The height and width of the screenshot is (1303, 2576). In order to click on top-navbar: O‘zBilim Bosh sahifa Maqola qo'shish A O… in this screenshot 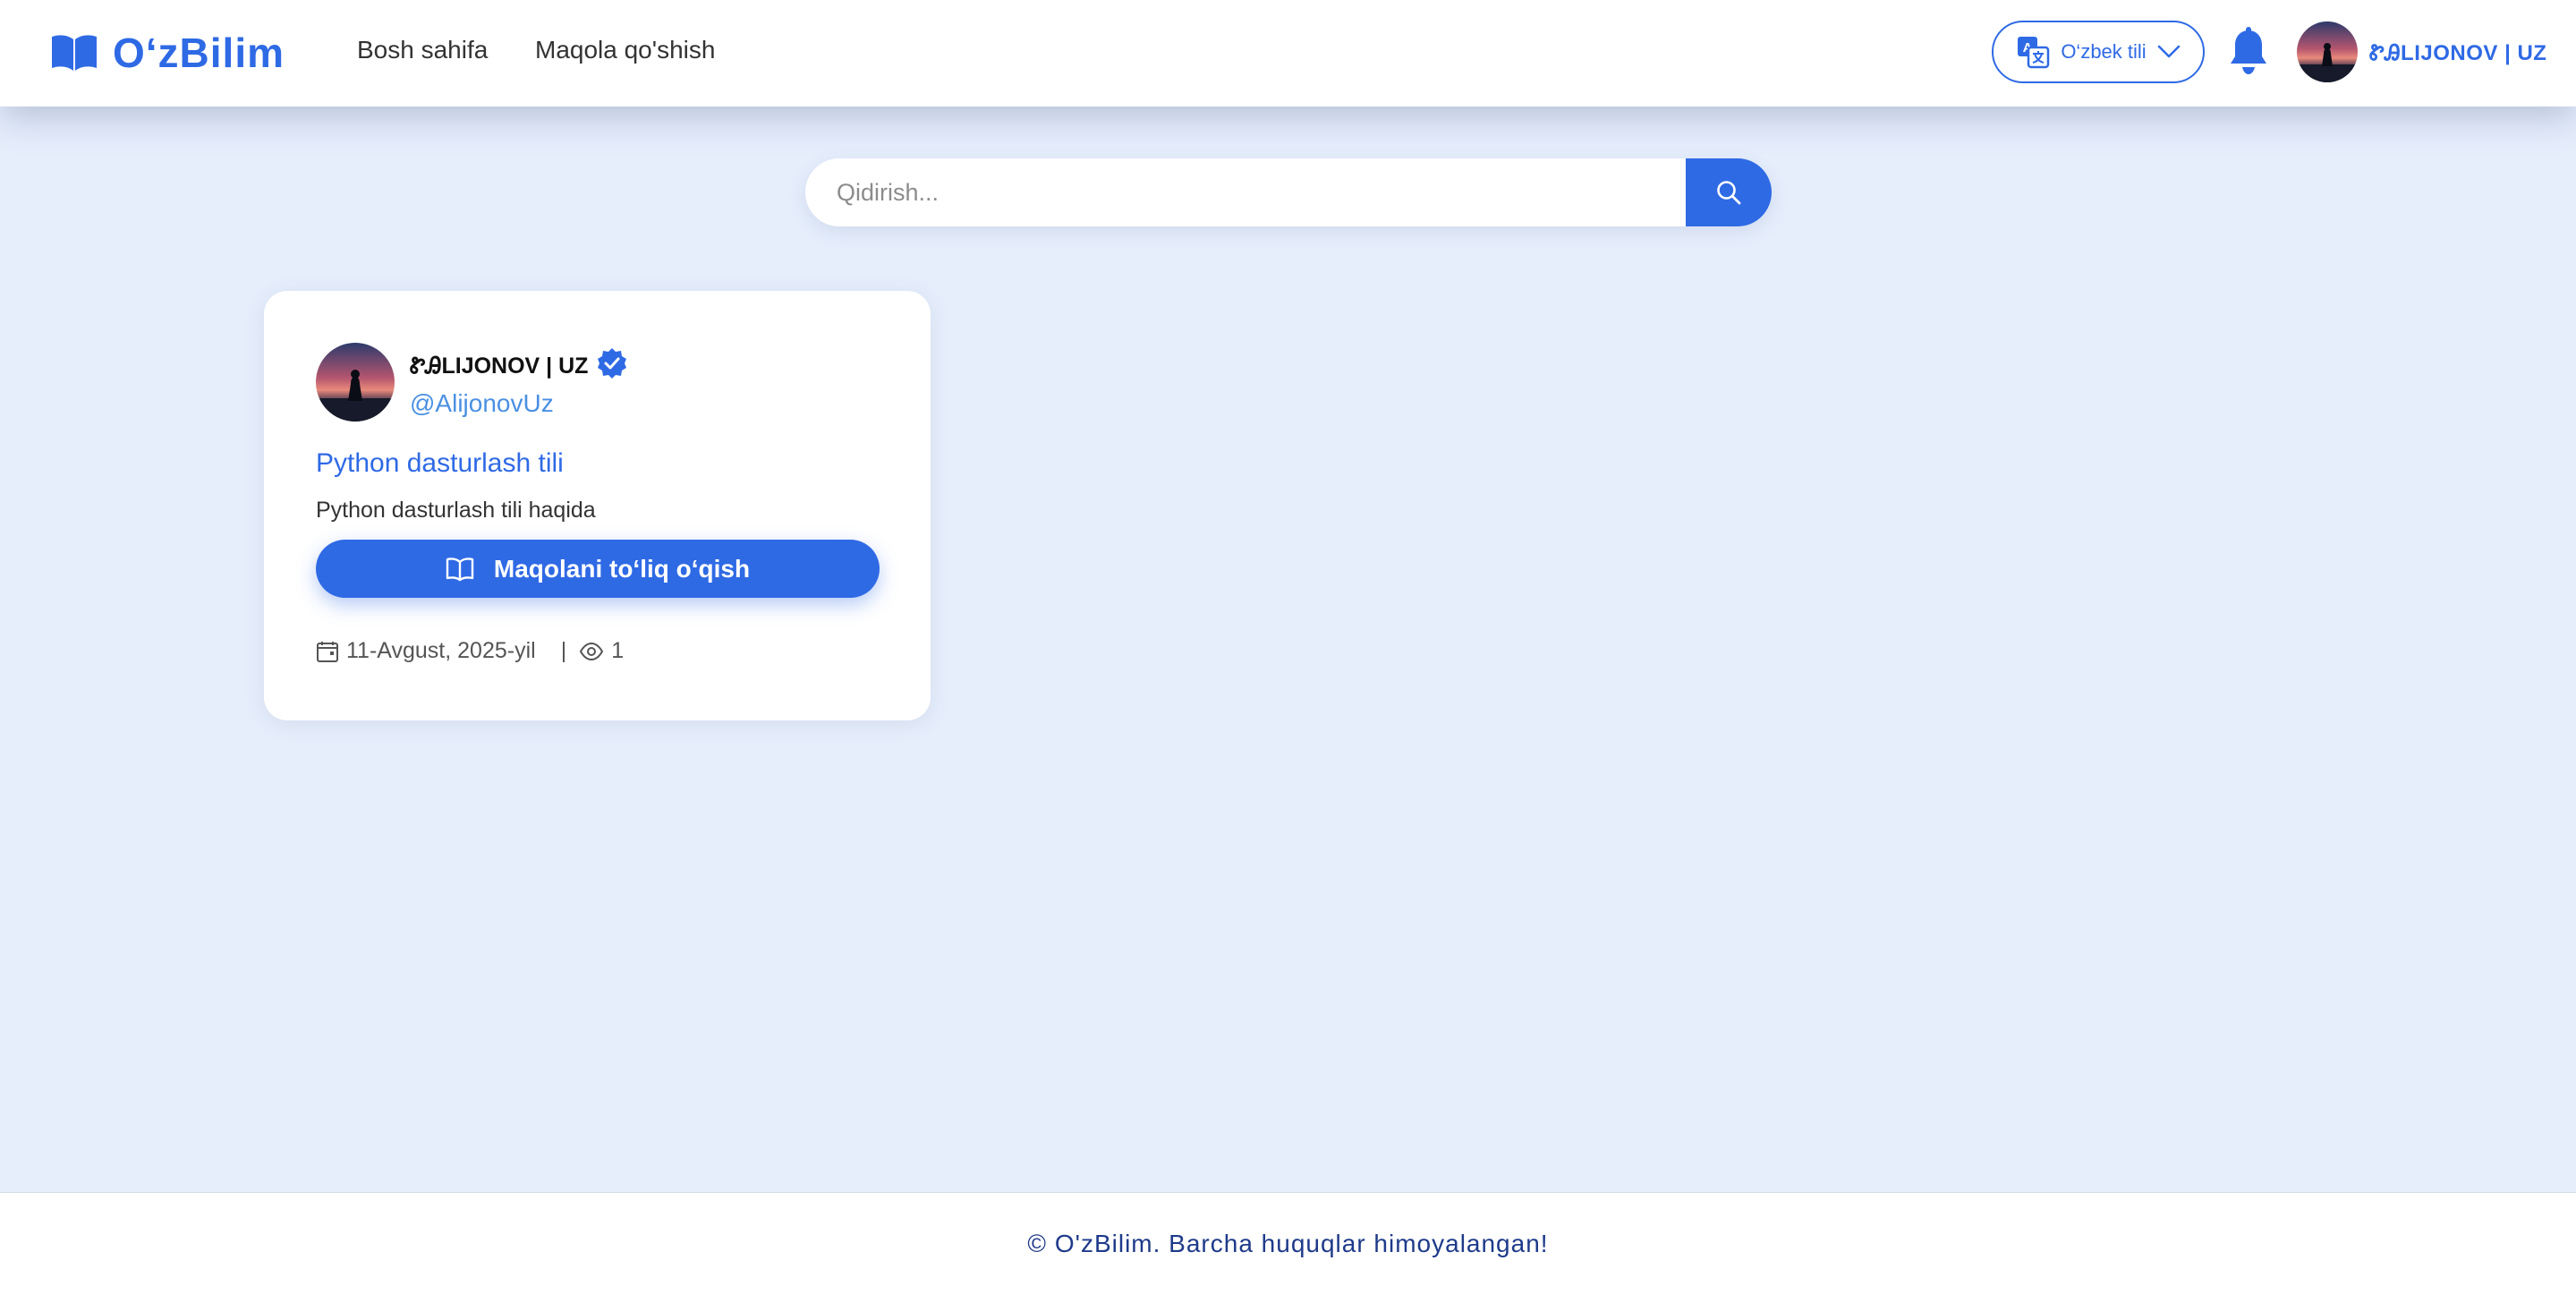, I will do `click(1288, 53)`.